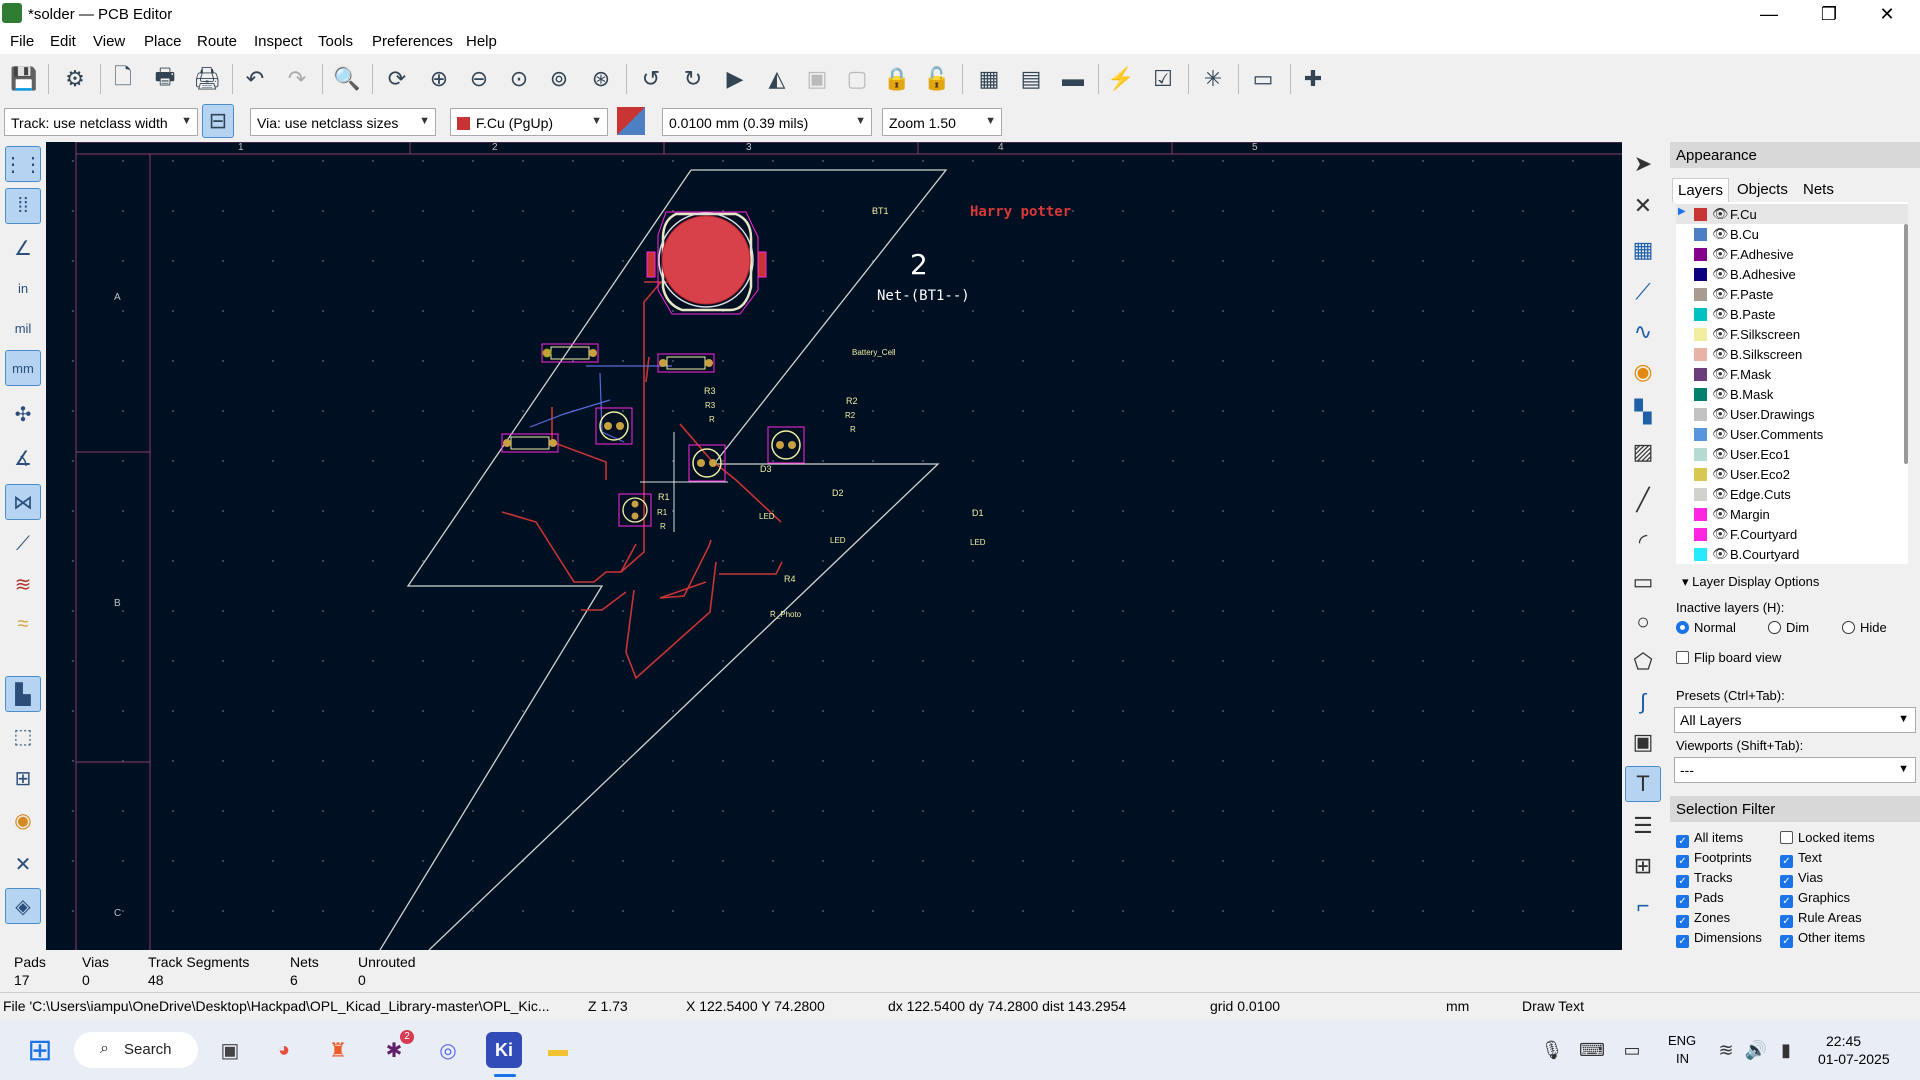  What do you see at coordinates (1643, 784) in the screenshot?
I see `add-text-icon: T` at bounding box center [1643, 784].